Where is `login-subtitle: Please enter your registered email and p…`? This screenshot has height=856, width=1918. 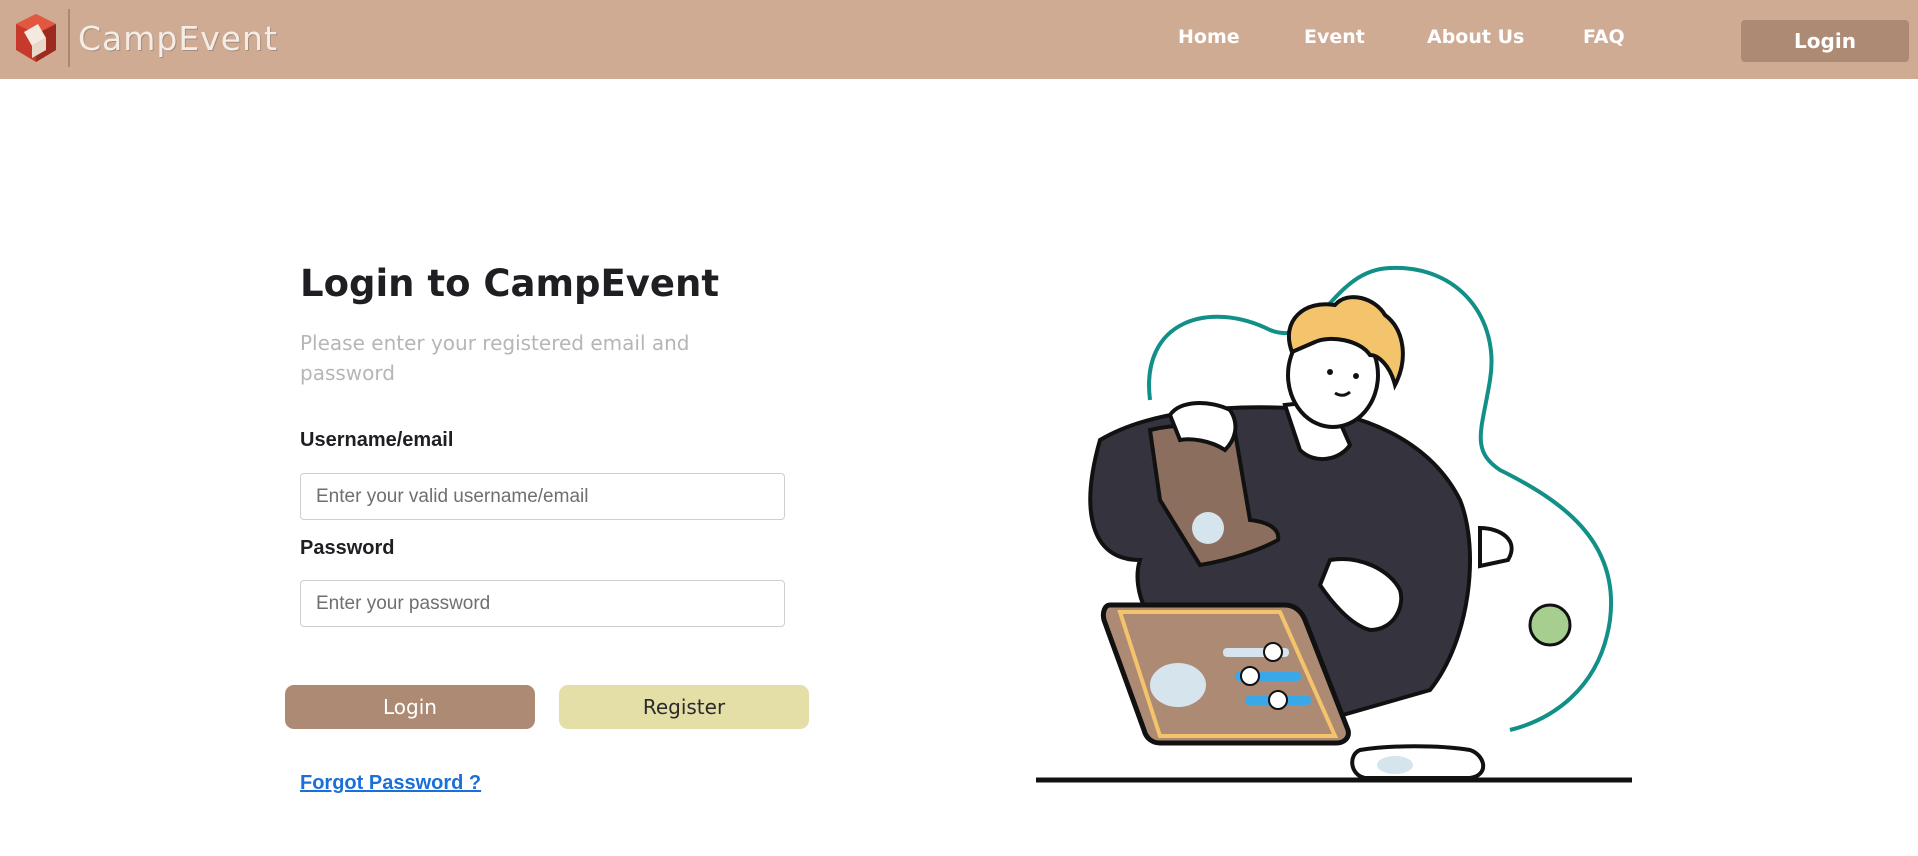
login-subtitle: Please enter your registered email and p… is located at coordinates (495, 358).